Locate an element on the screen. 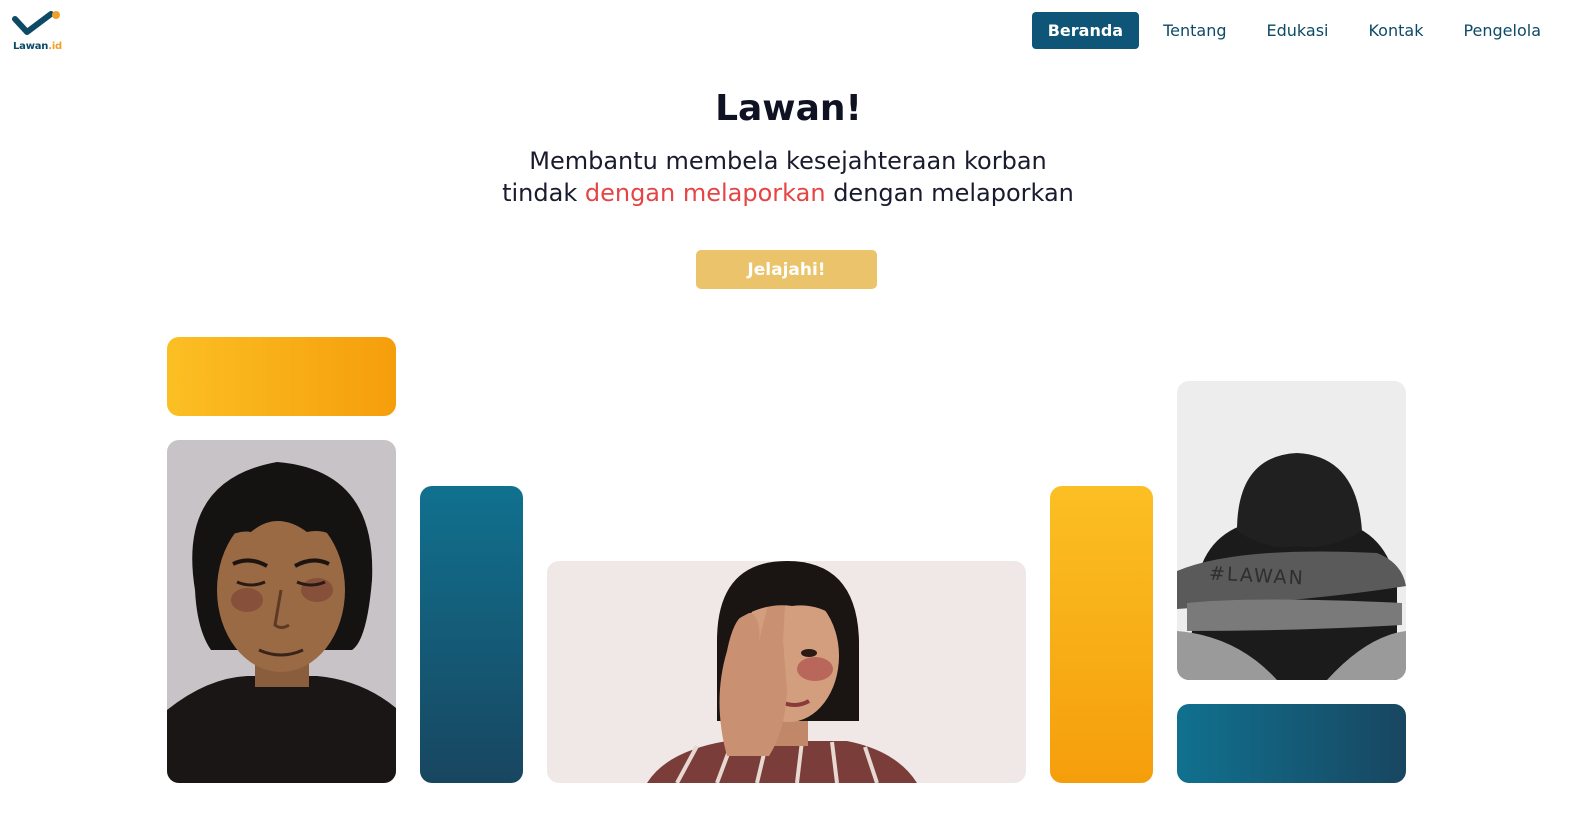 The width and height of the screenshot is (1577, 834). logo-check-icon is located at coordinates (36, 23).